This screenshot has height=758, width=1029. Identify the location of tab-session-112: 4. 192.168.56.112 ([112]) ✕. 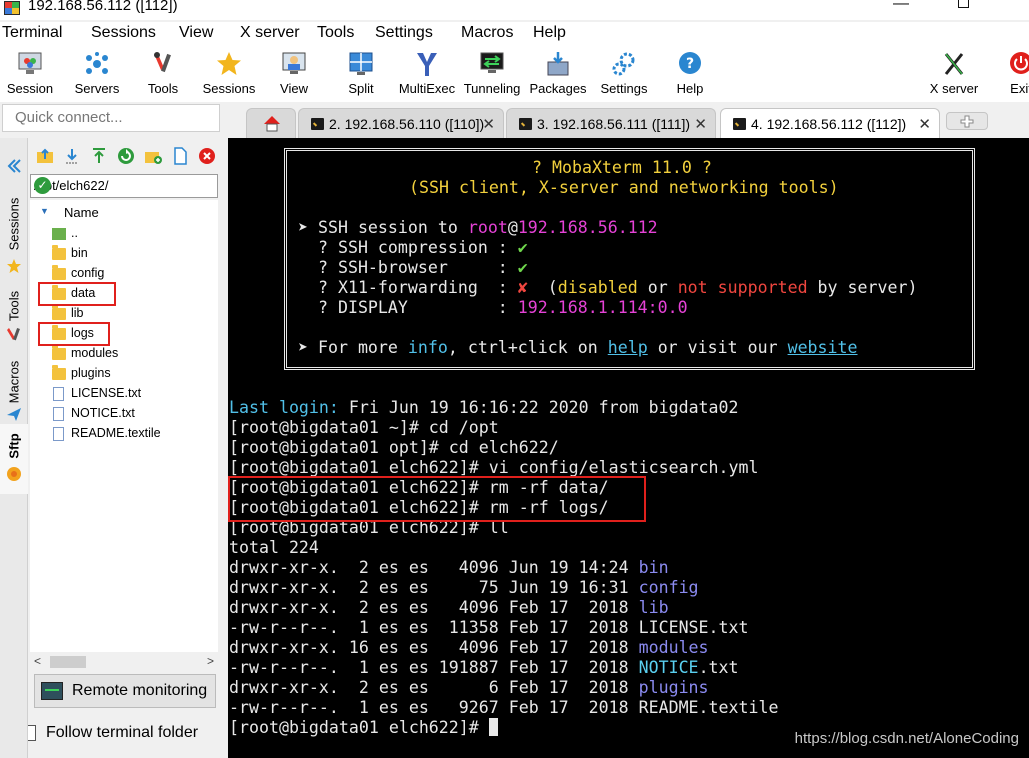
(830, 123).